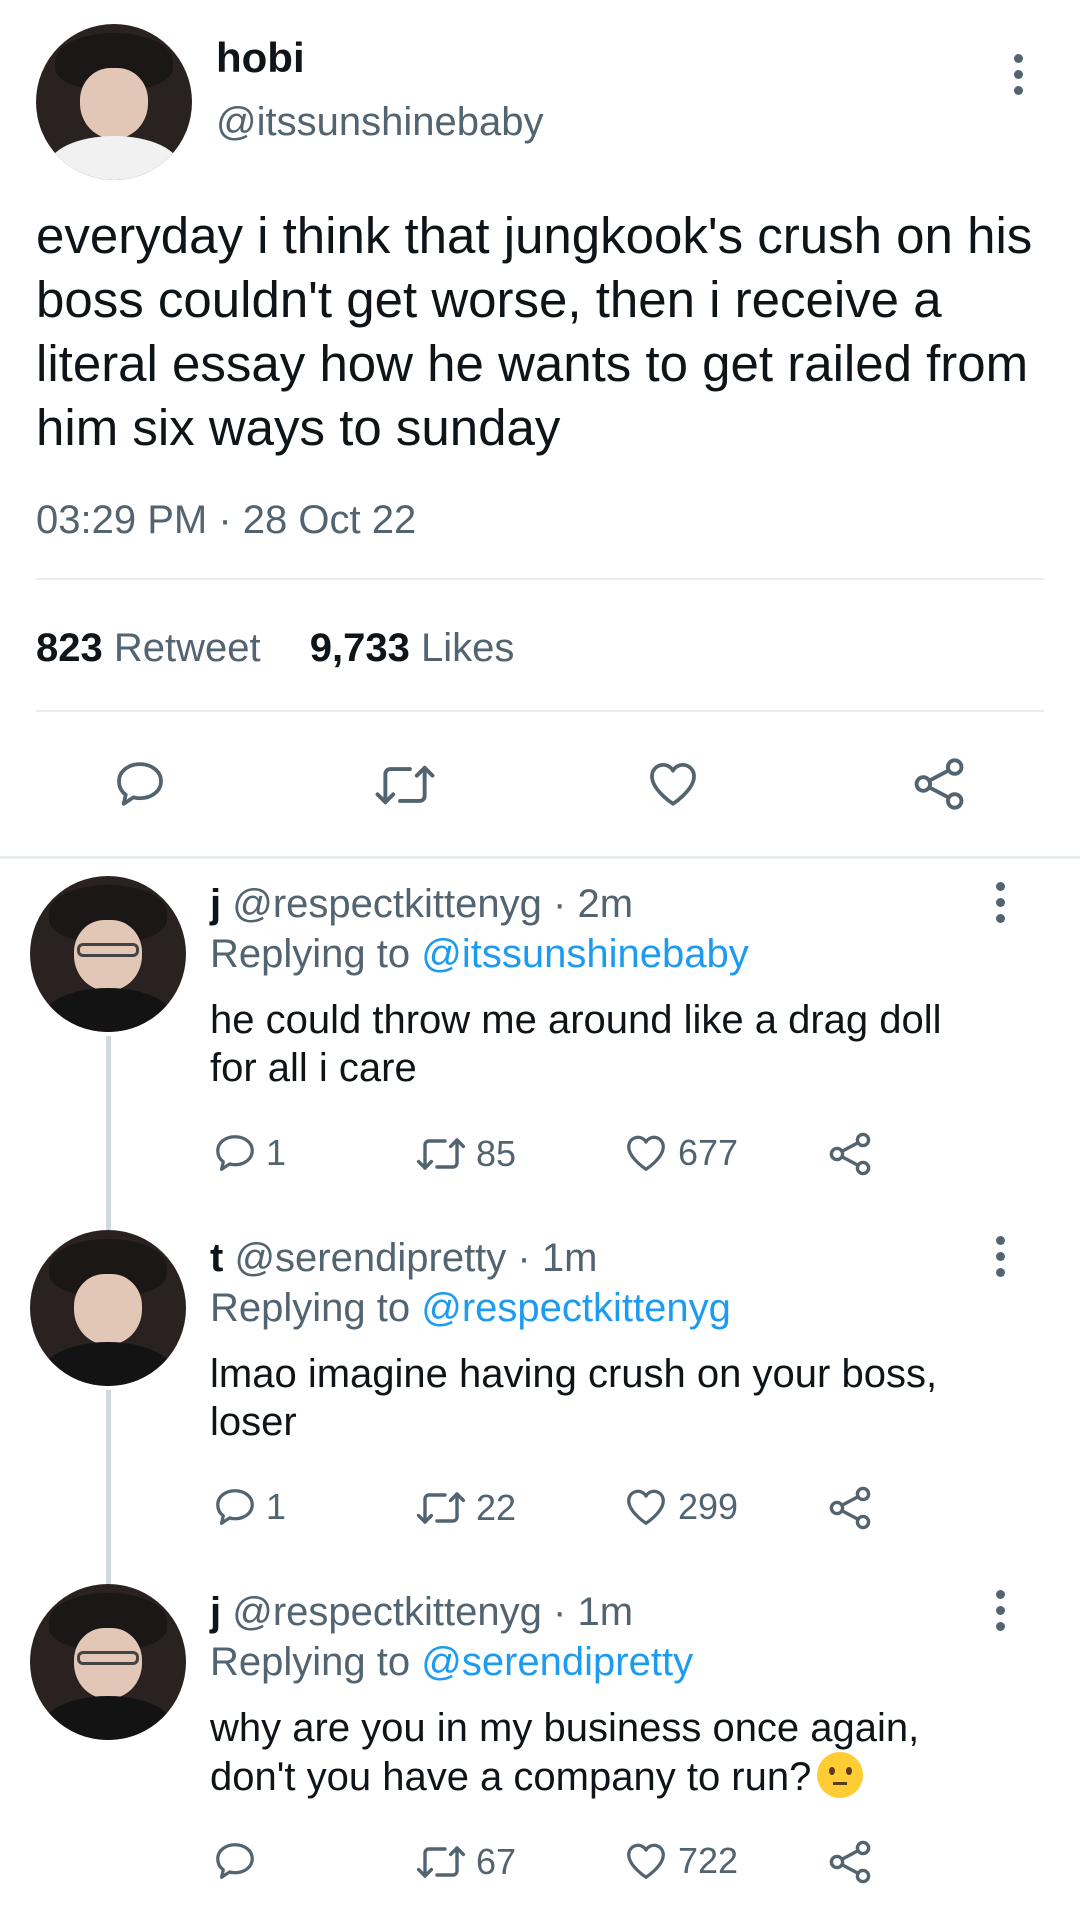  I want to click on reply-author-name: t, so click(216, 1258).